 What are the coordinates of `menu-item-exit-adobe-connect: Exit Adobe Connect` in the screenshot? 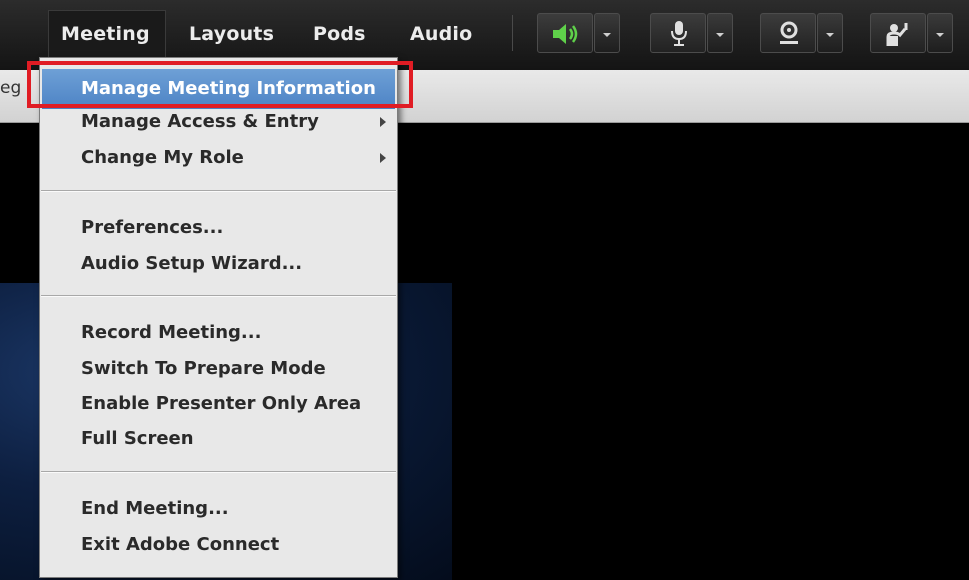 It's located at (180, 544).